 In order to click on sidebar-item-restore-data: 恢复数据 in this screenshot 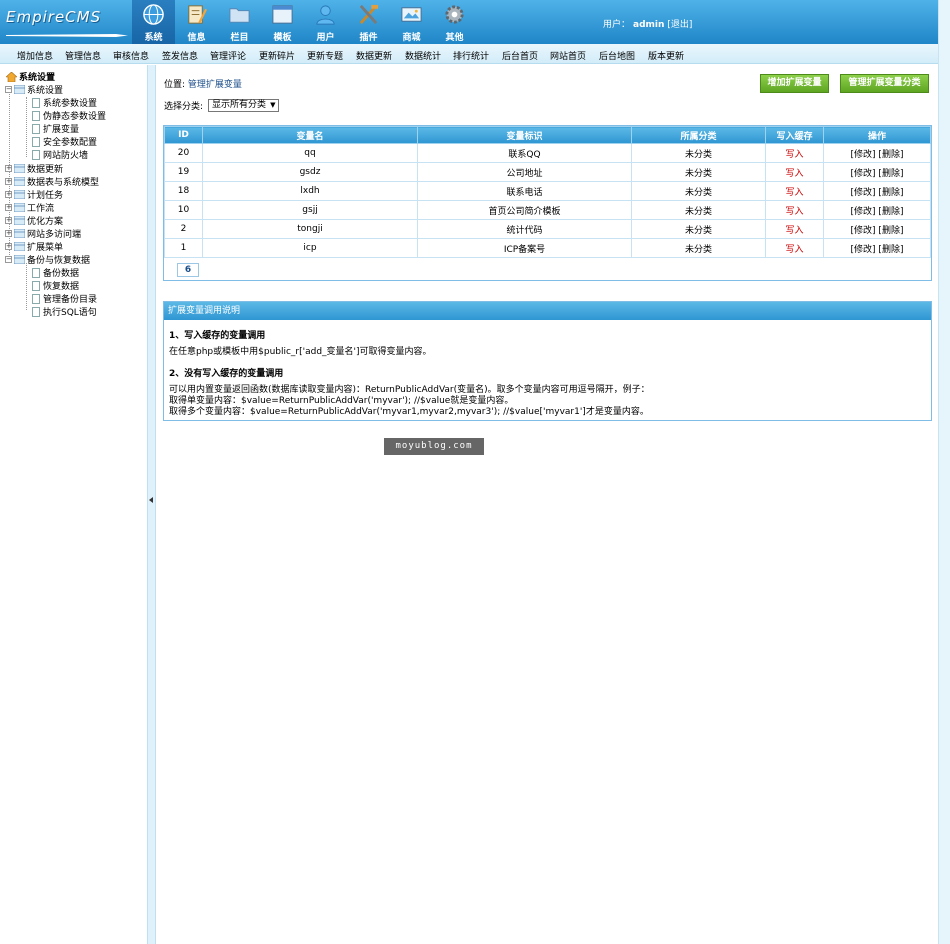, I will do `click(55, 285)`.